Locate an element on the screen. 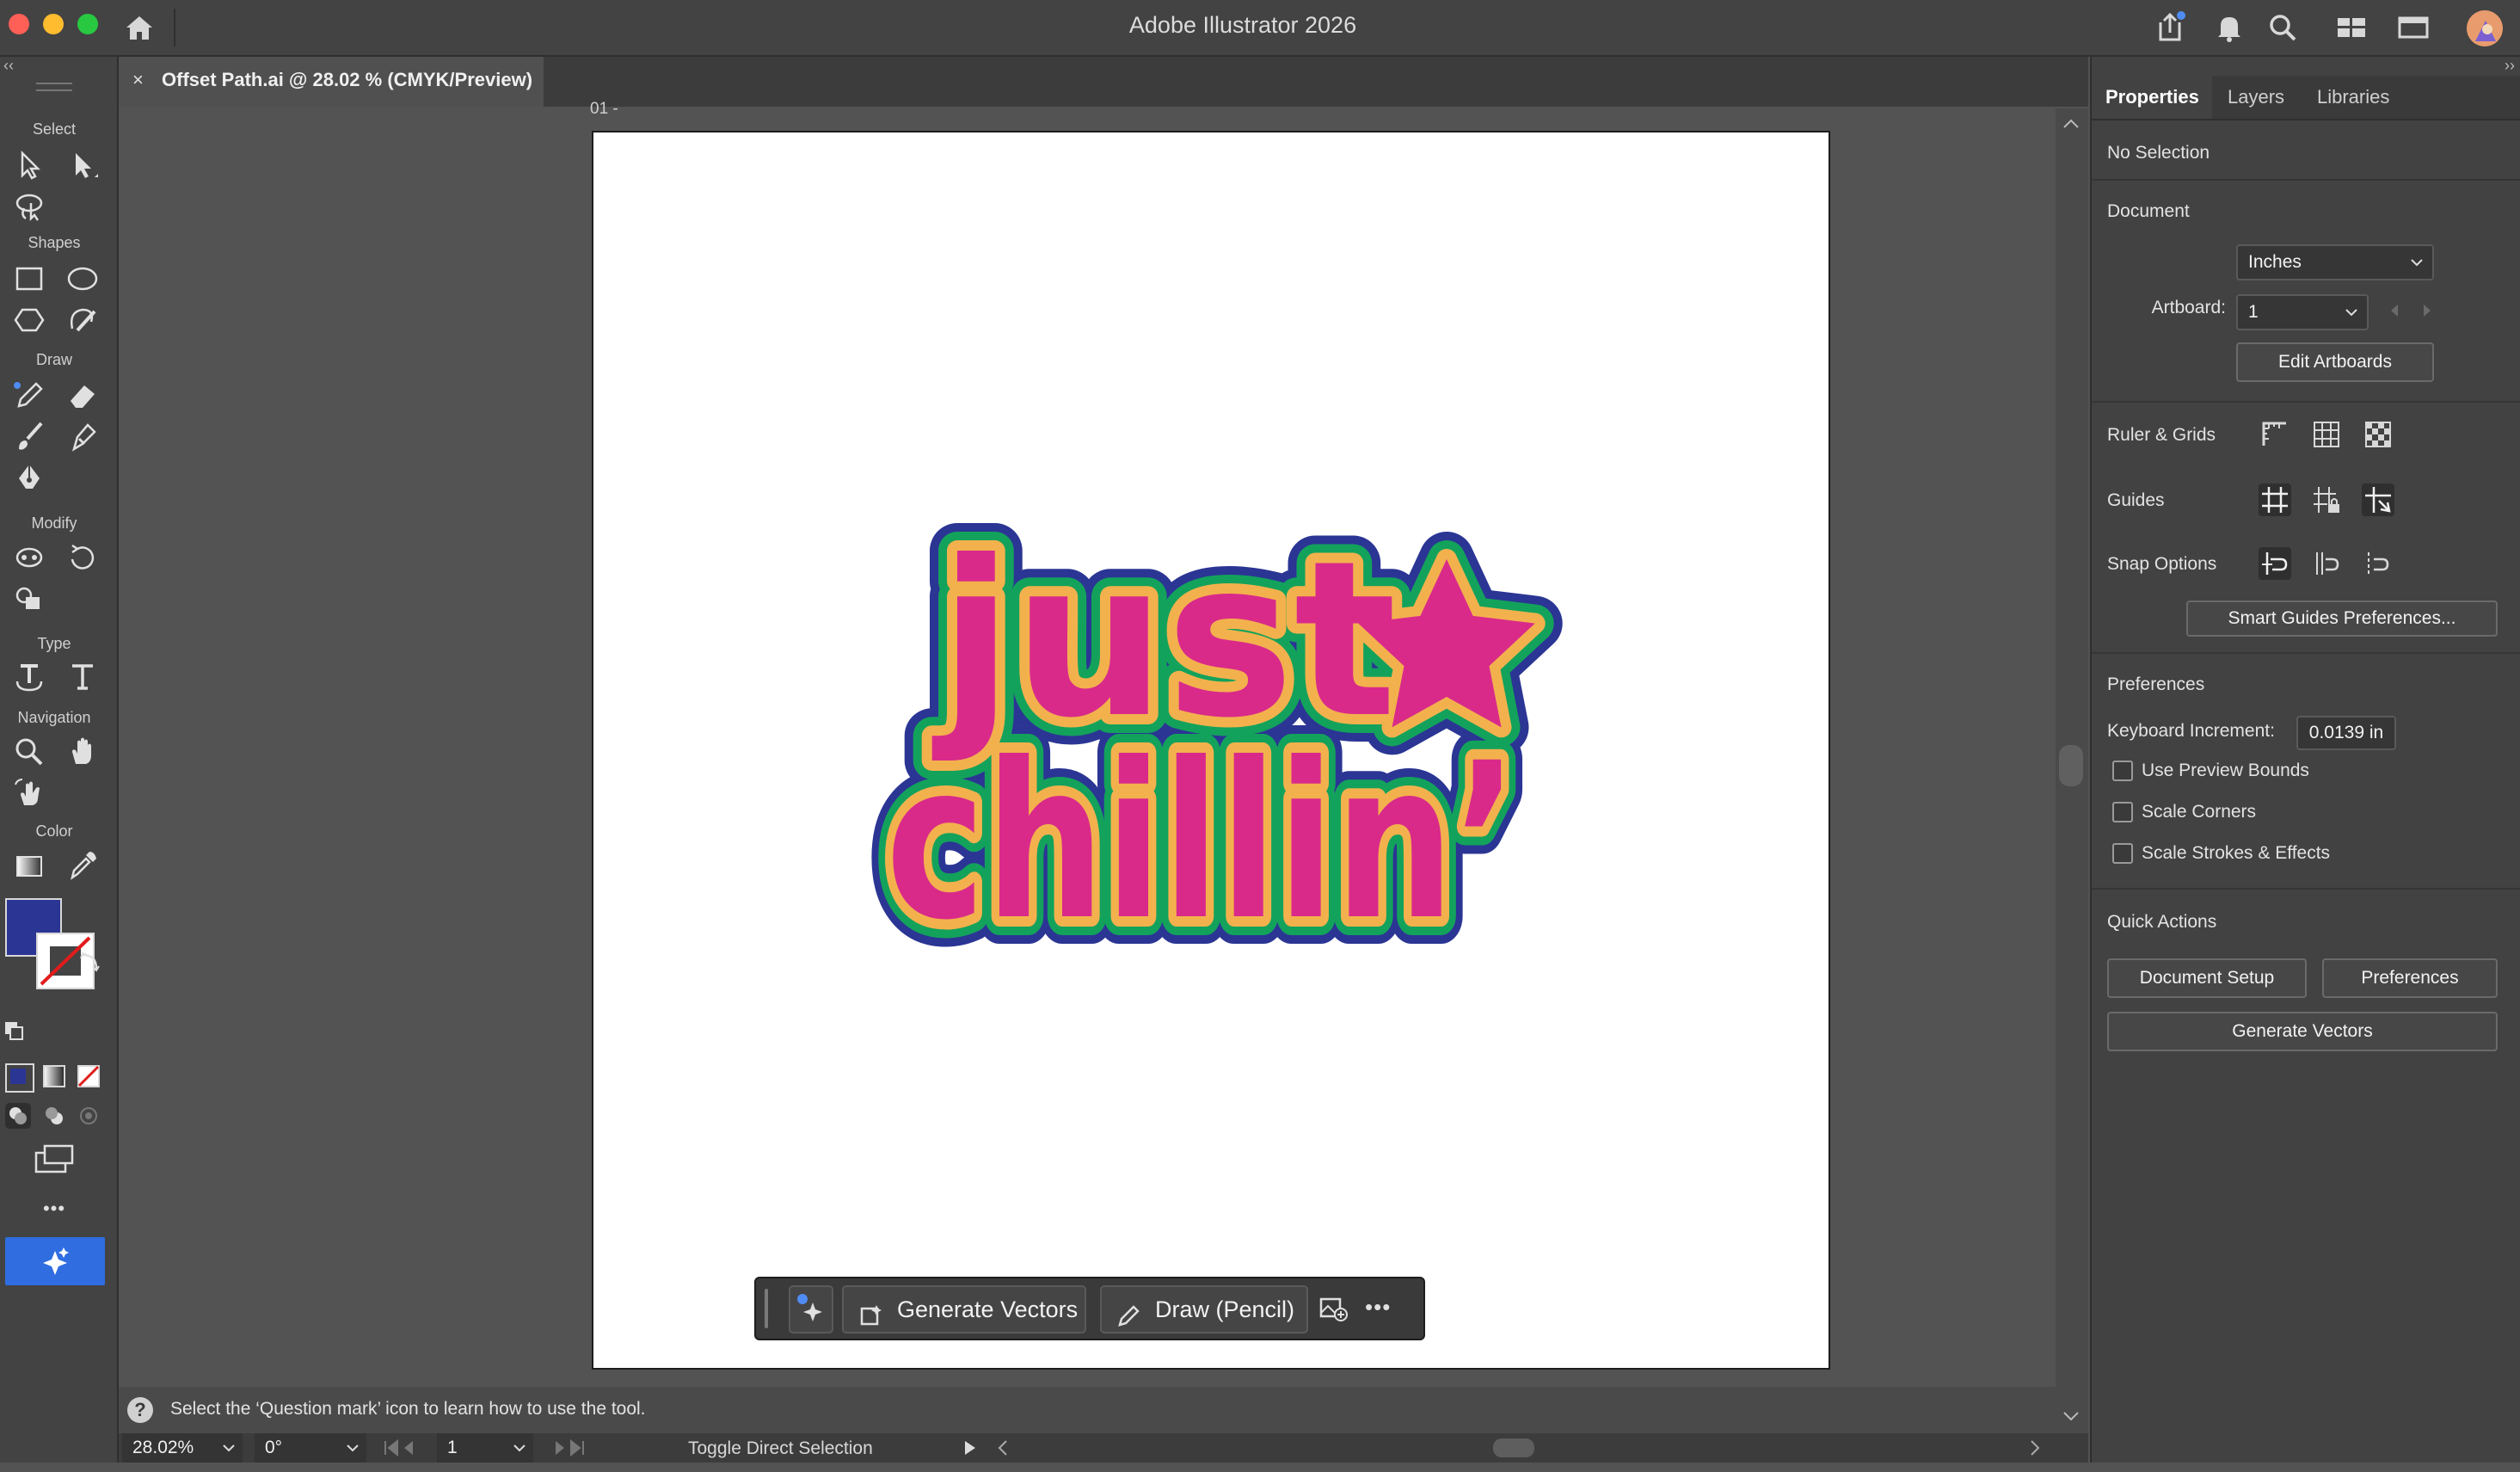 This screenshot has width=2520, height=1472. screen-mode-icon is located at coordinates (54, 1159).